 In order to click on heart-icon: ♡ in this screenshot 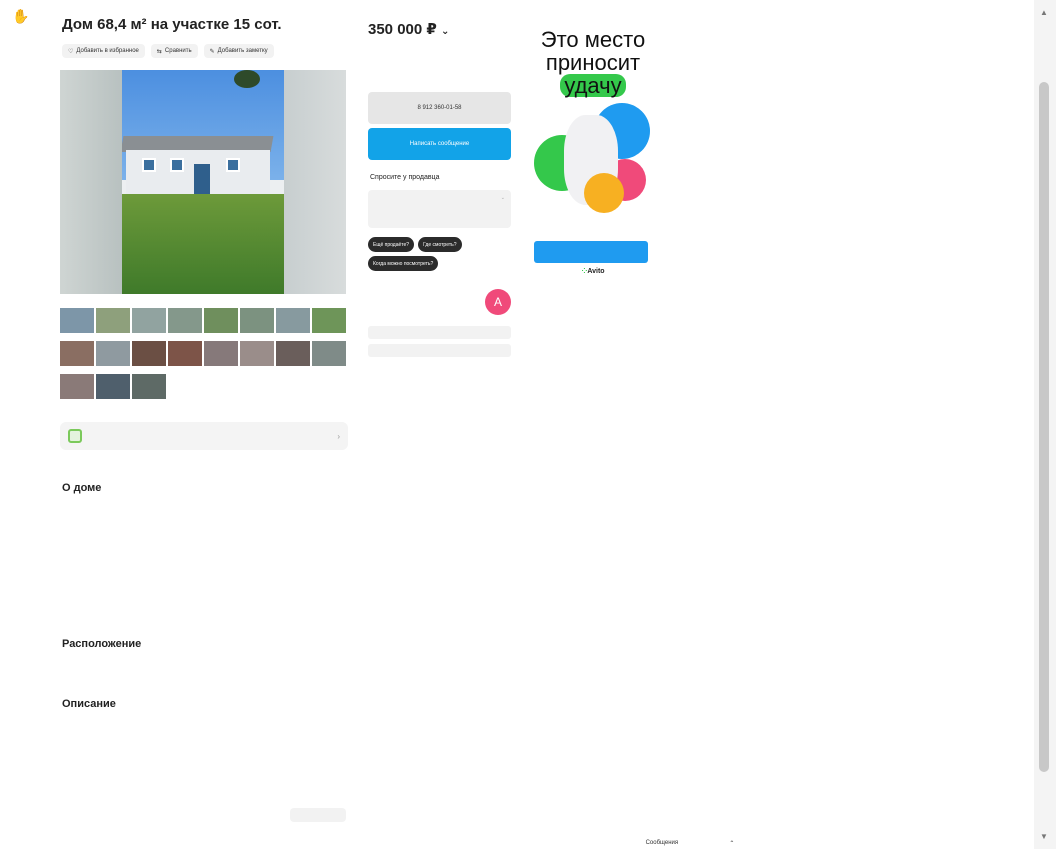, I will do `click(71, 51)`.